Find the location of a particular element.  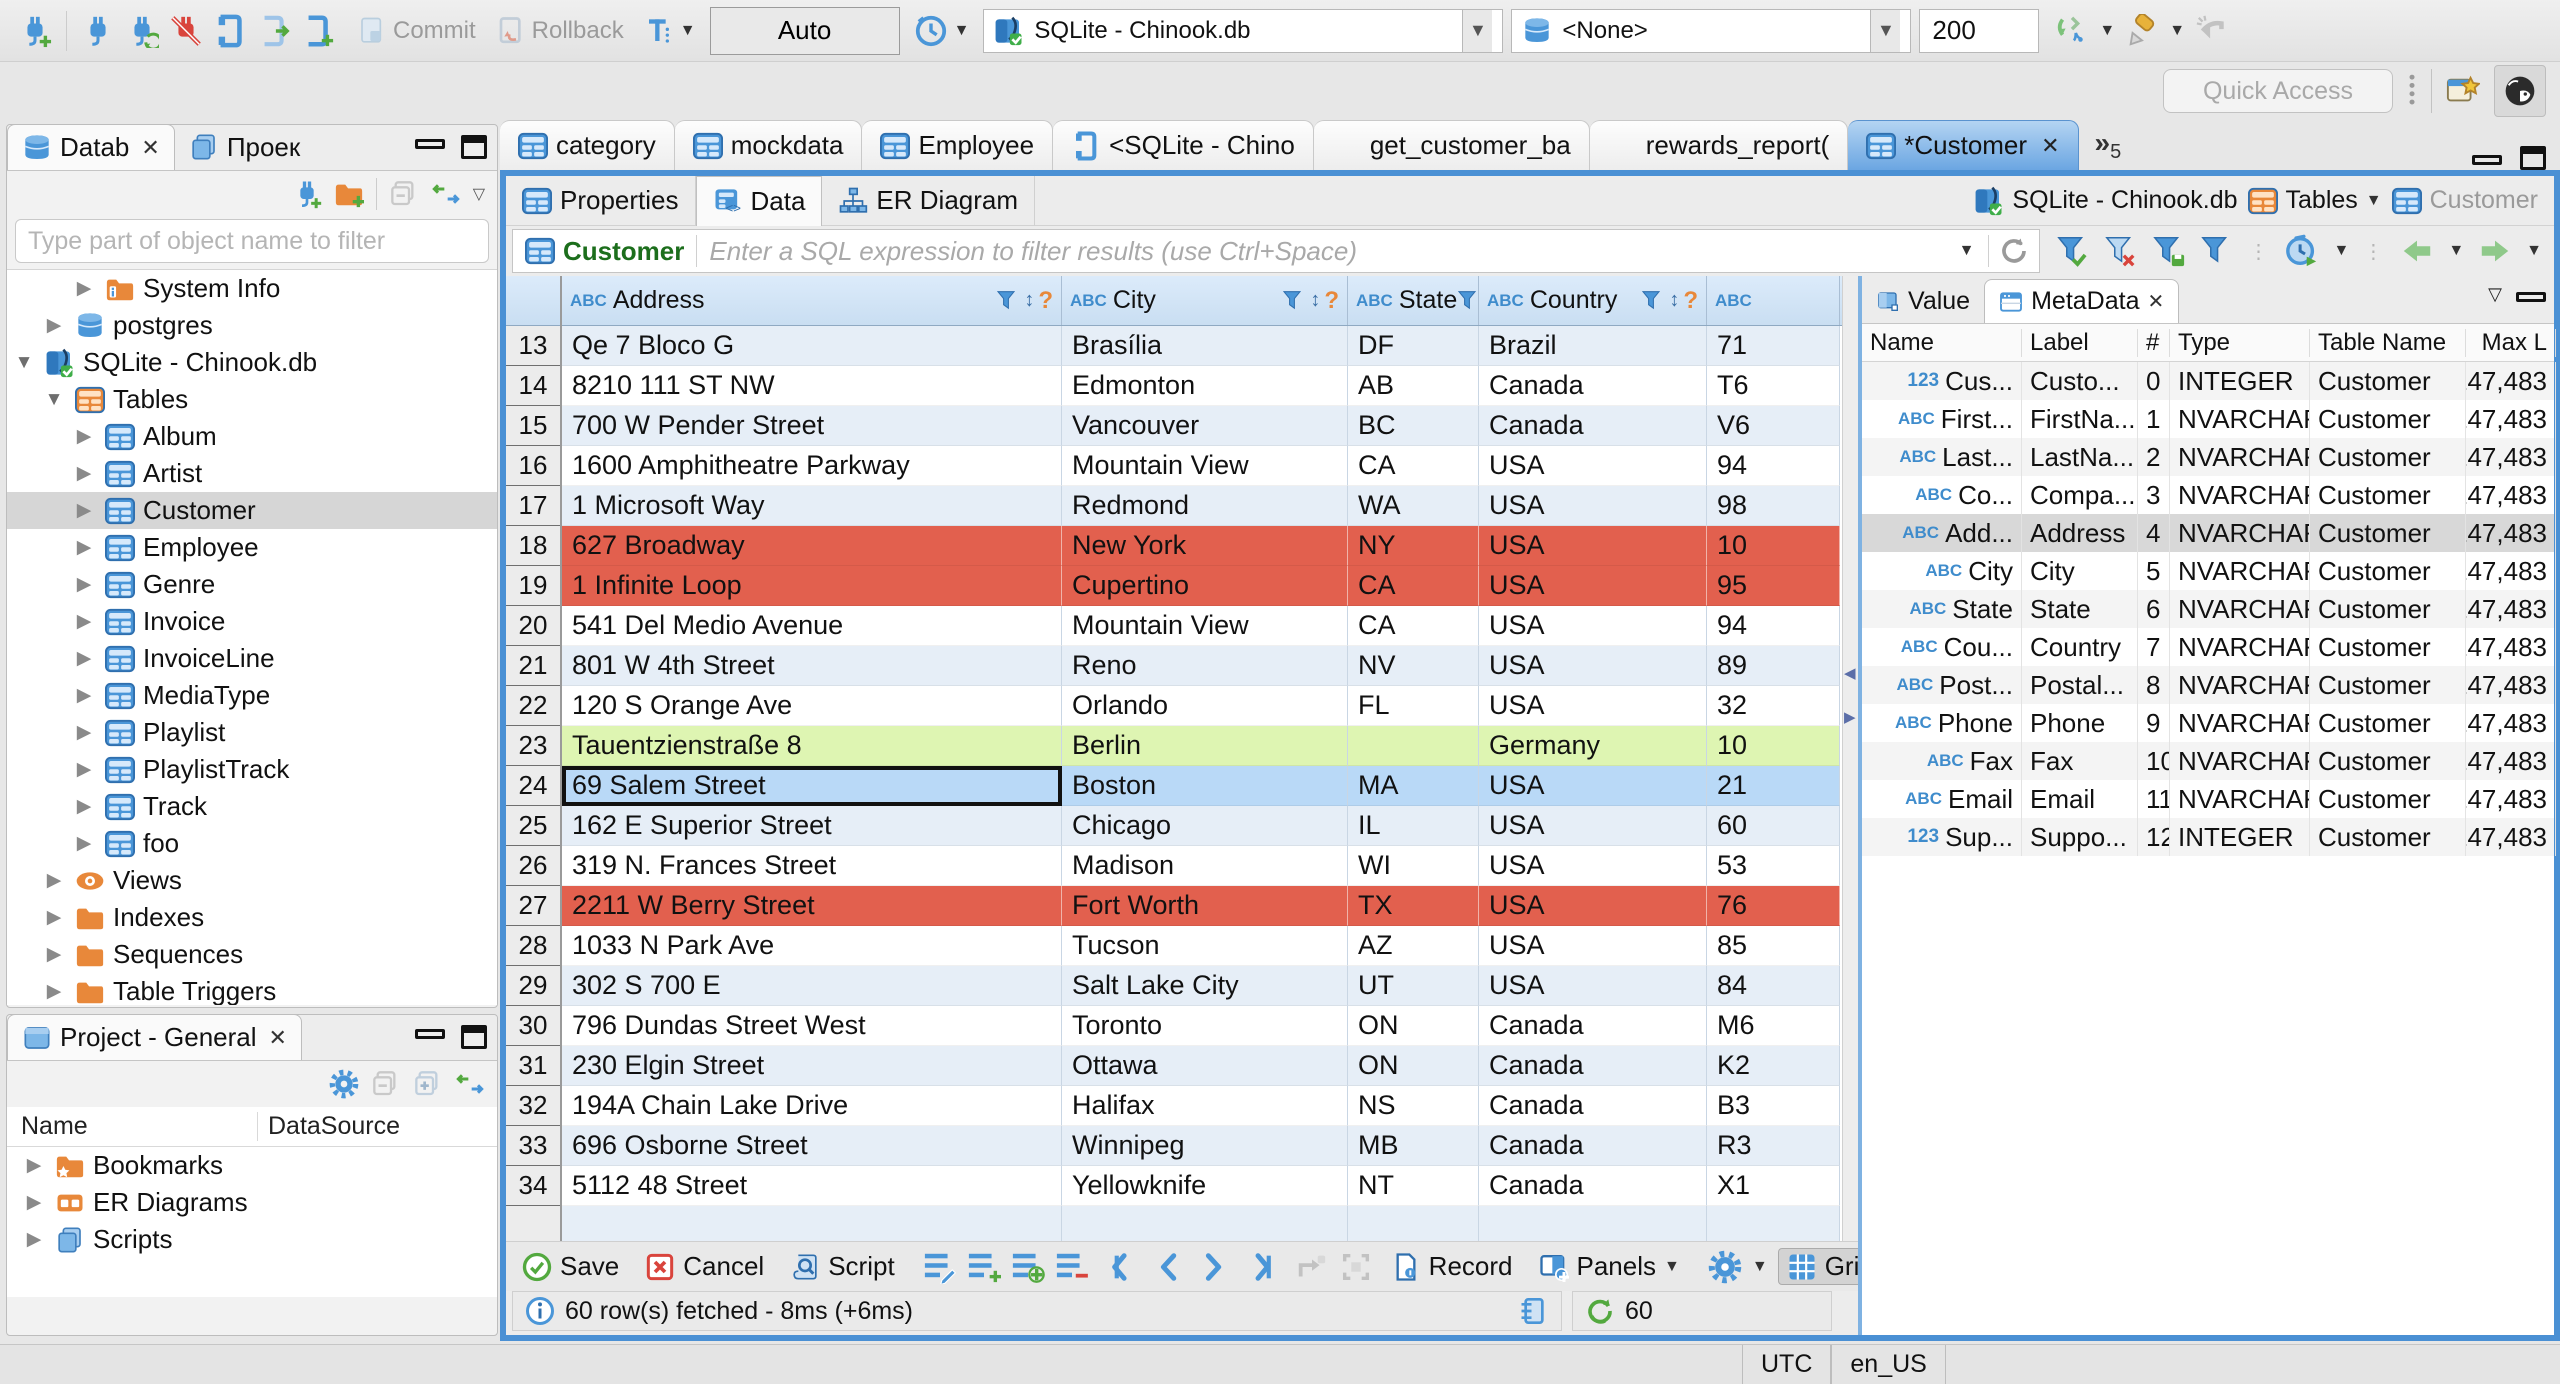

project-item-scripts: ▶ Scripts is located at coordinates (252, 1239).